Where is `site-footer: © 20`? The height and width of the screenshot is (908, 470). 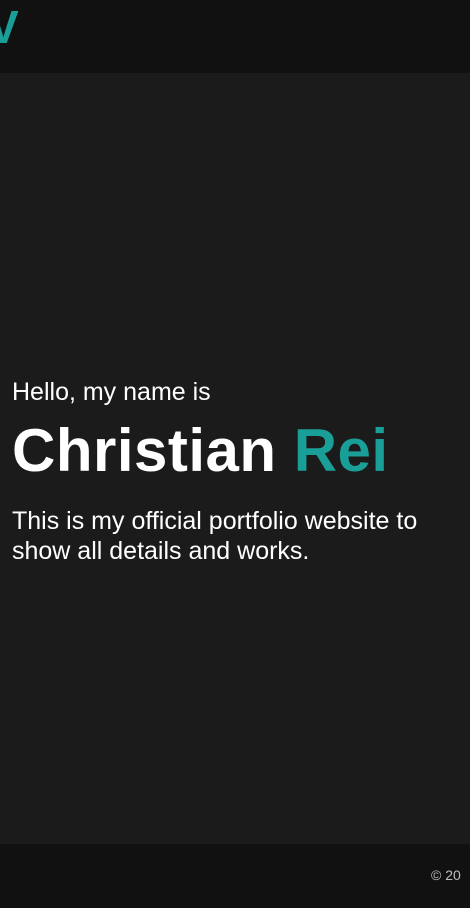
site-footer: © 20 is located at coordinates (235, 876).